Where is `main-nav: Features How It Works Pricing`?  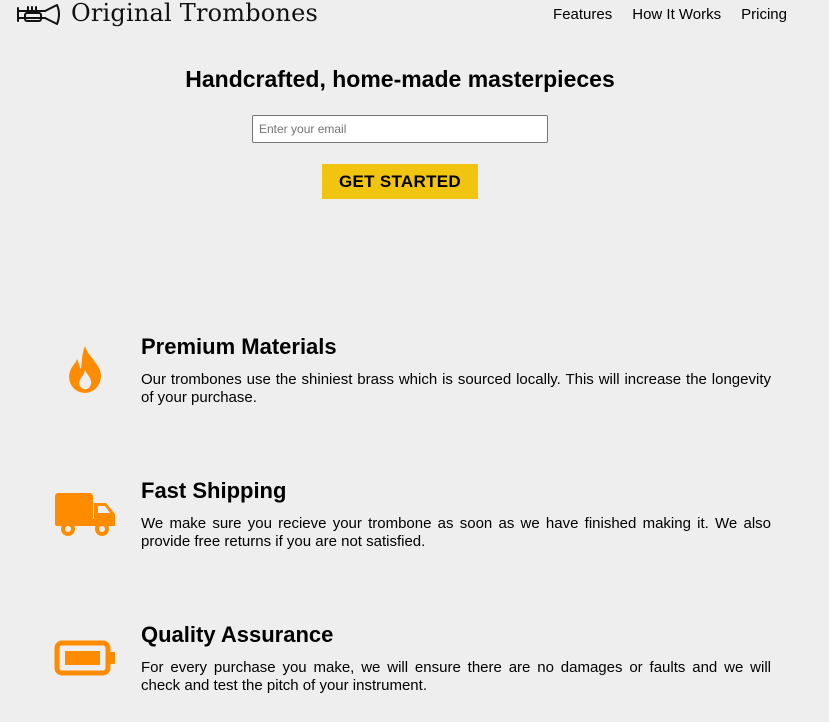
main-nav: Features How It Works Pricing is located at coordinates (670, 14).